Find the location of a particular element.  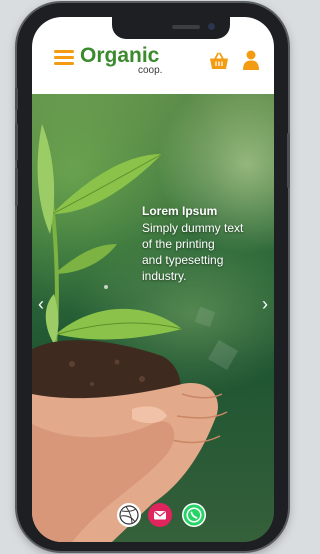

basket-icon is located at coordinates (219, 61).